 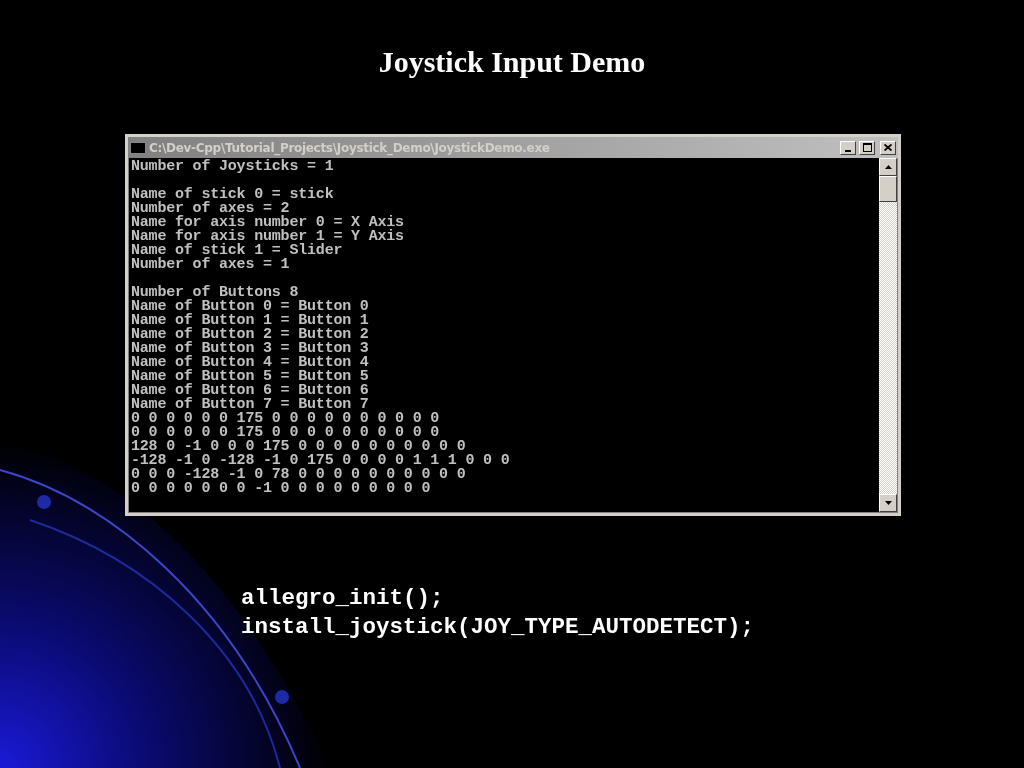 I want to click on scroll-down-button, so click(x=888, y=503).